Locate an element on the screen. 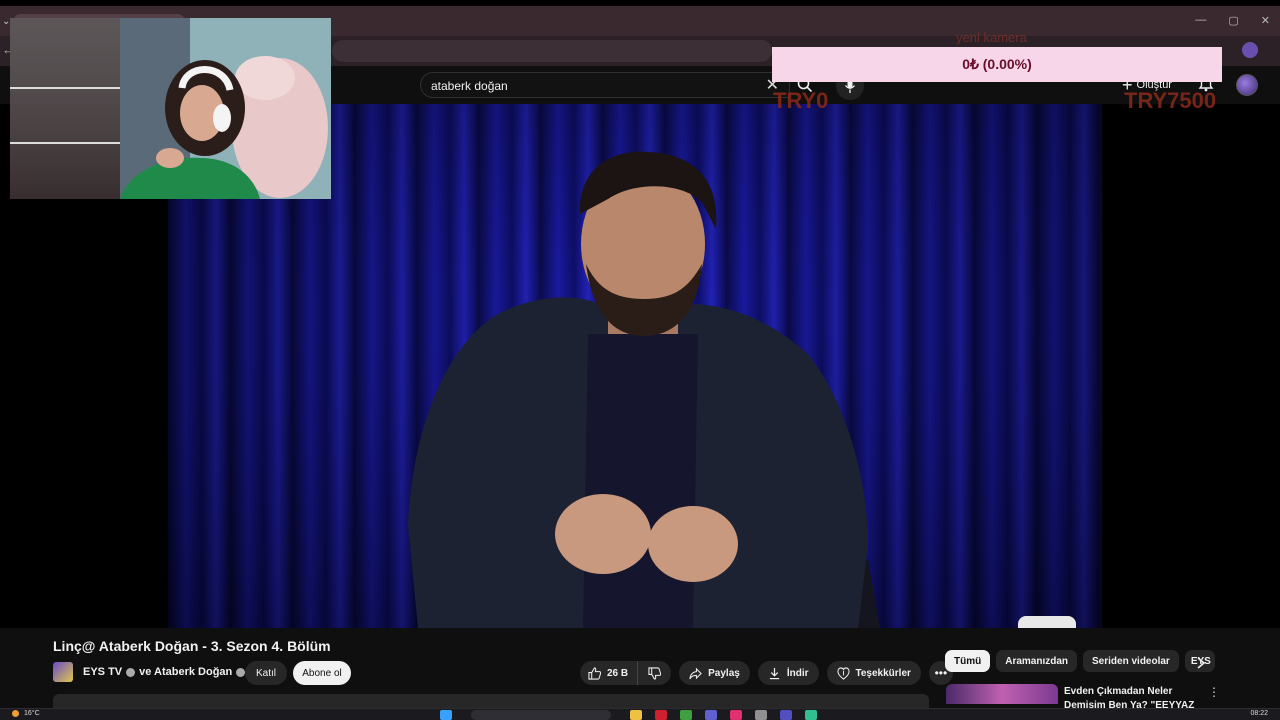 This screenshot has width=1280, height=720. download-button: İndir is located at coordinates (788, 673).